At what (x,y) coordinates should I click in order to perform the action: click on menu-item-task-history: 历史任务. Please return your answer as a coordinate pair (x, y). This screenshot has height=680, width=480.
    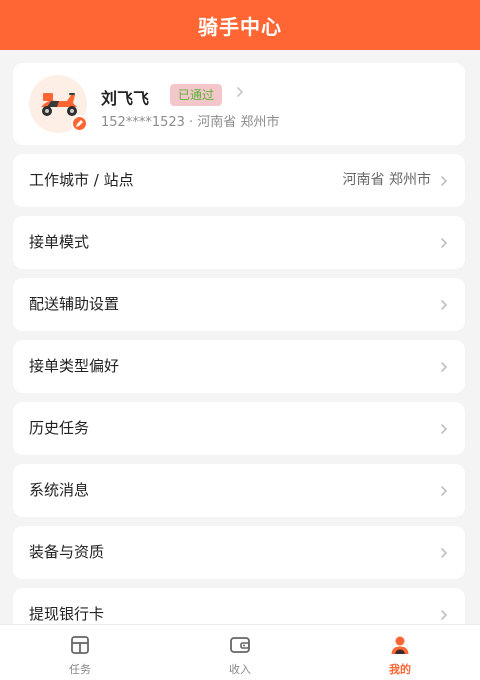
    Looking at the image, I should click on (239, 428).